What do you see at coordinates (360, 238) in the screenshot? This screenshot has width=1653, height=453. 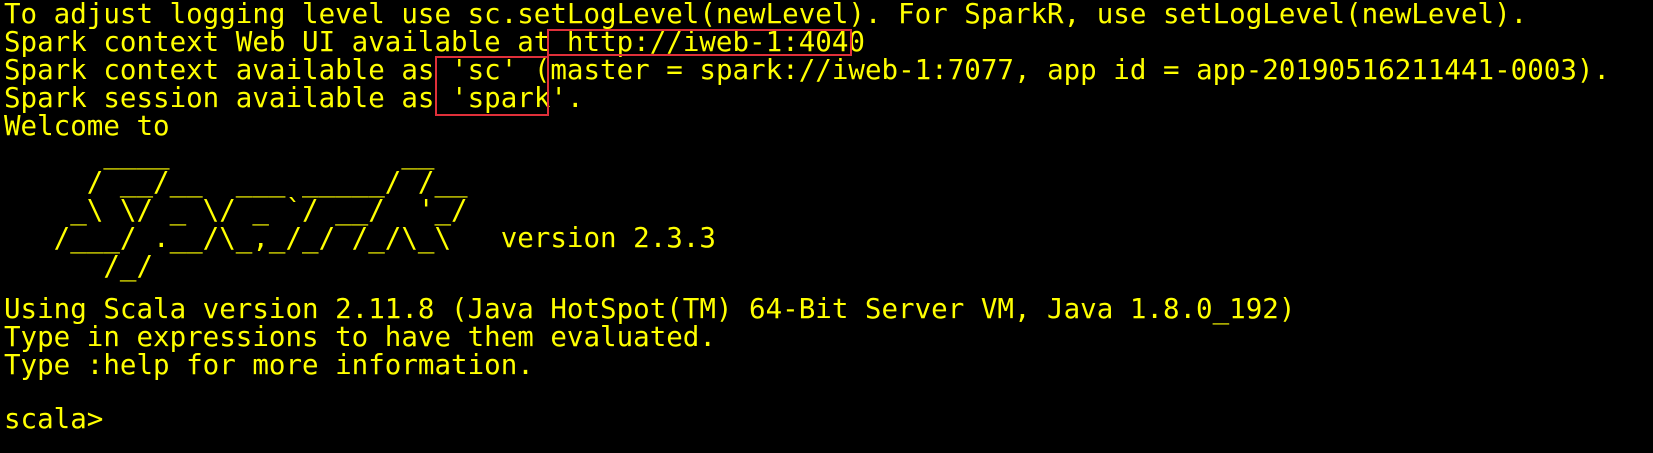 I see `spark-banner-line-4: /___/ .__/\_,_/_/ /_/\_\ version 2.3.3` at bounding box center [360, 238].